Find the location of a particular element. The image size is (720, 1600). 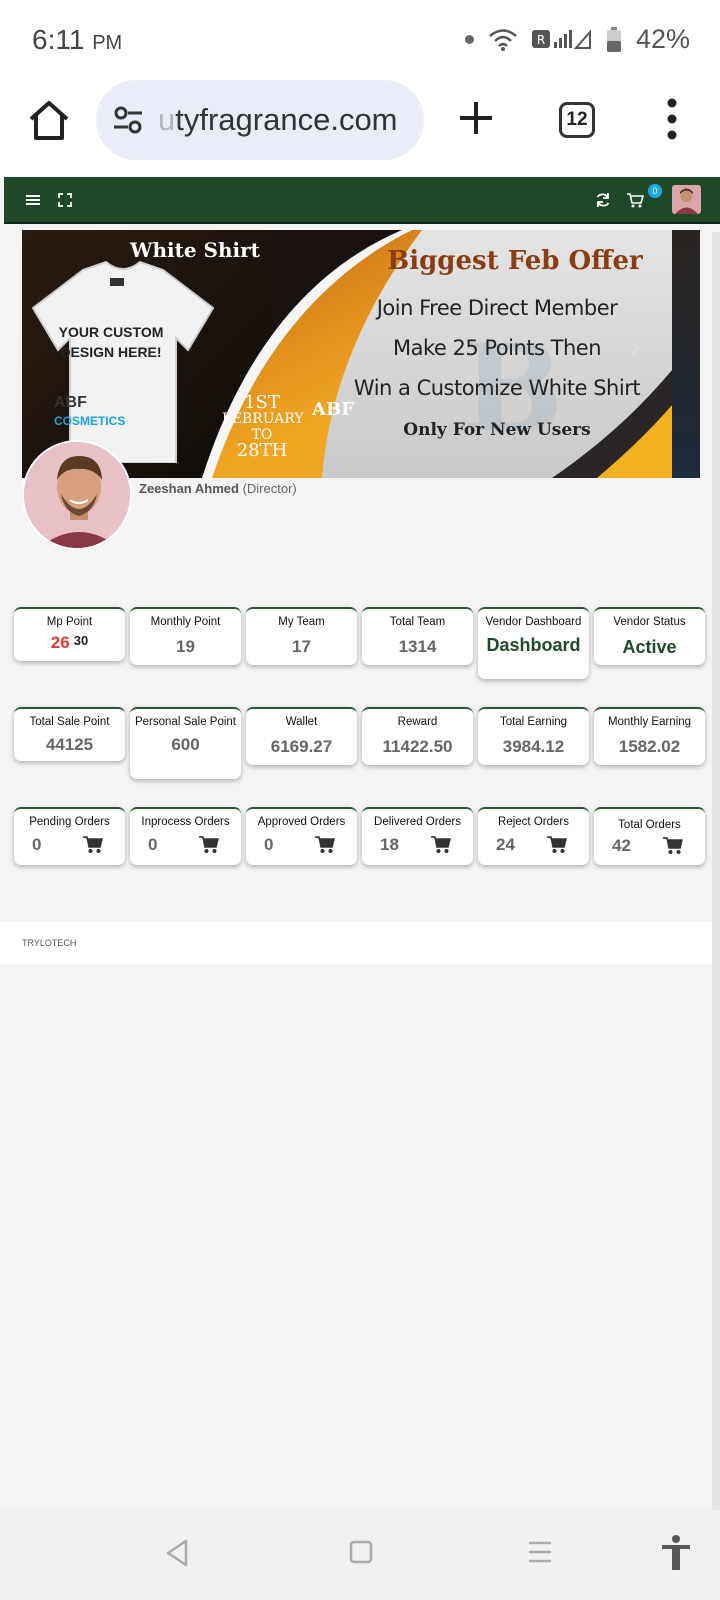

card-label: Vendor Dashboard is located at coordinates (533, 622).